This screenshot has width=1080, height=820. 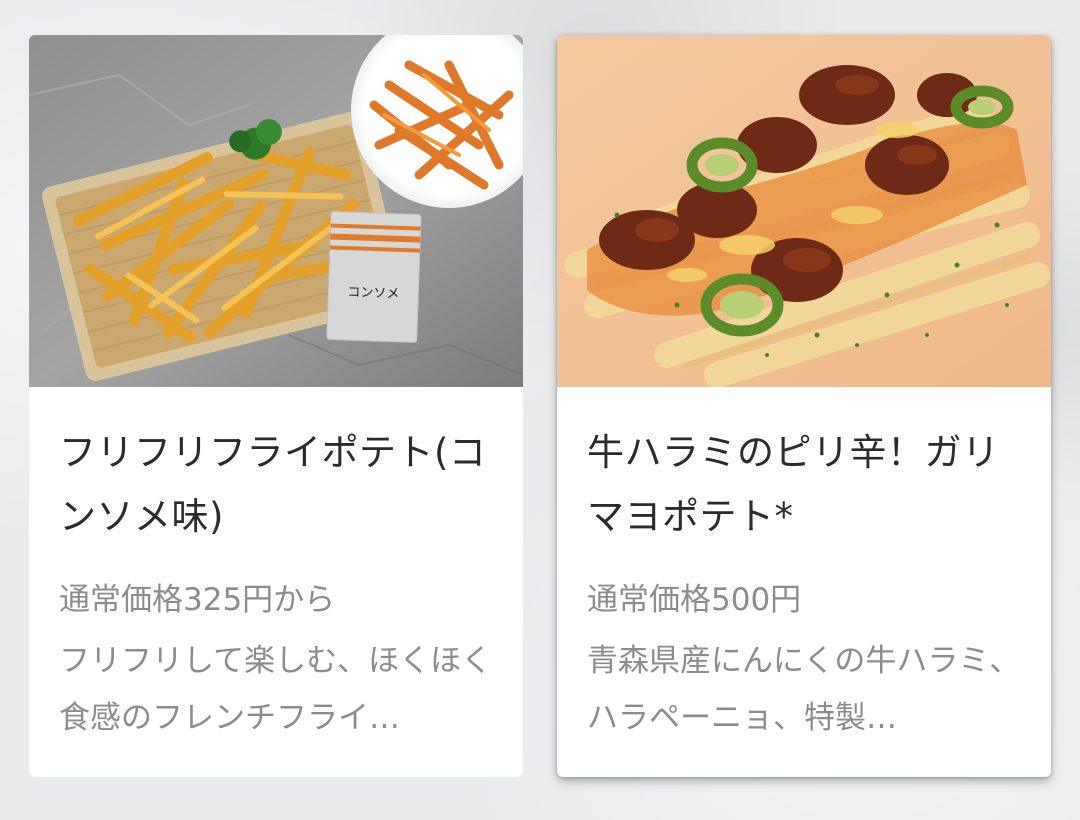 What do you see at coordinates (197, 600) in the screenshot?
I see `menu-item-price: 通常価格325円から` at bounding box center [197, 600].